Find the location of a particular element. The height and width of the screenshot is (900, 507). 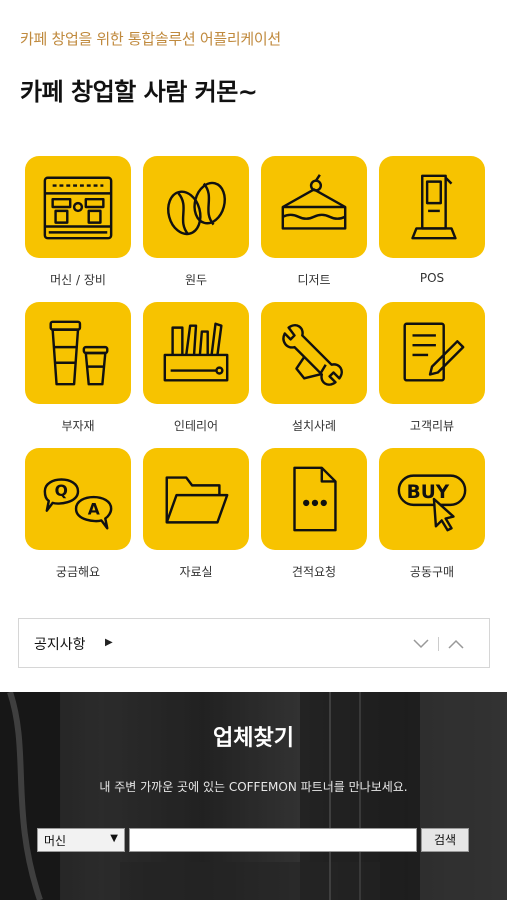

page-headline: 카페 창업할 사람 커몬~ is located at coordinates (139, 92).